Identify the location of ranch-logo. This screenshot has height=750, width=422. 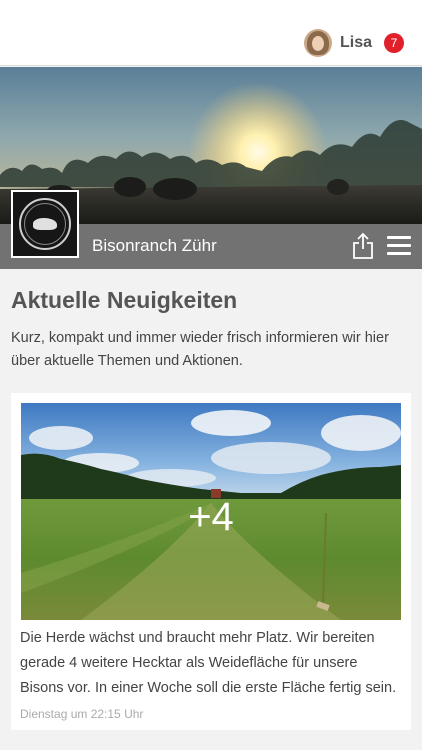
(45, 224).